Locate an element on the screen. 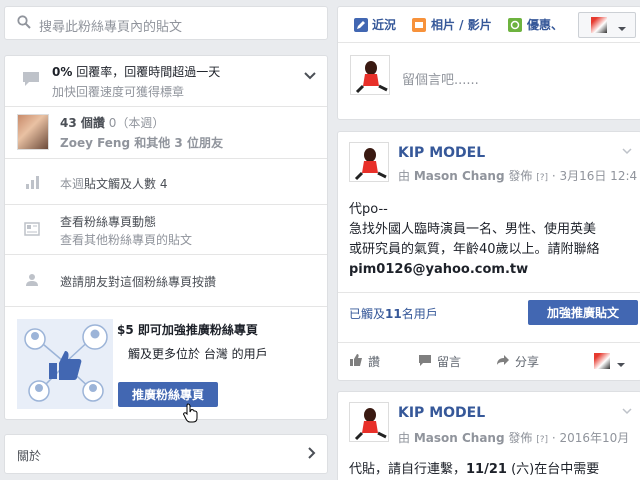 This screenshot has width=640, height=480. chat-bubble-icon is located at coordinates (31, 80).